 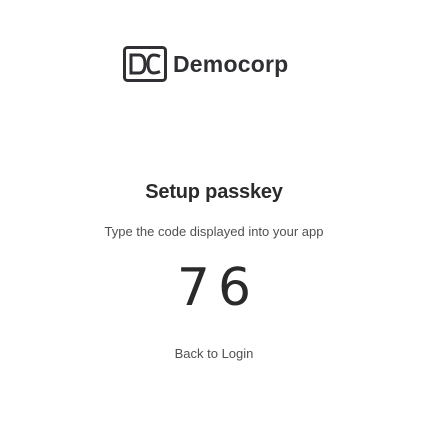 I want to click on democorp-logo-icon, so click(x=145, y=64).